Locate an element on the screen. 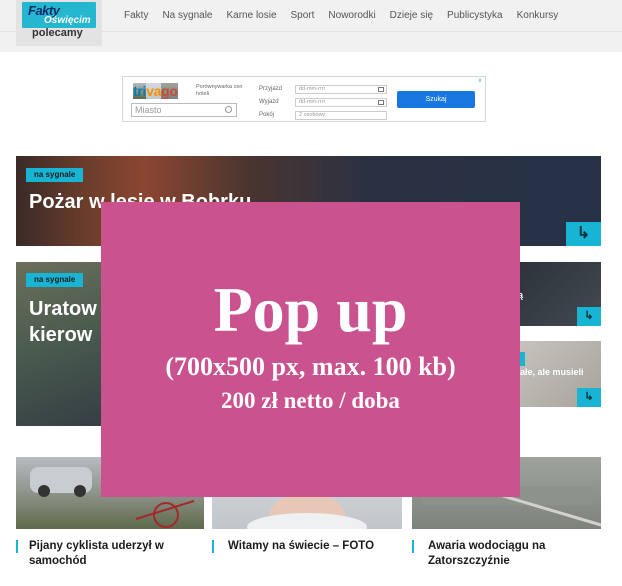 Image resolution: width=622 pixels, height=586 pixels. trivago-logo: trivago is located at coordinates (155, 91).